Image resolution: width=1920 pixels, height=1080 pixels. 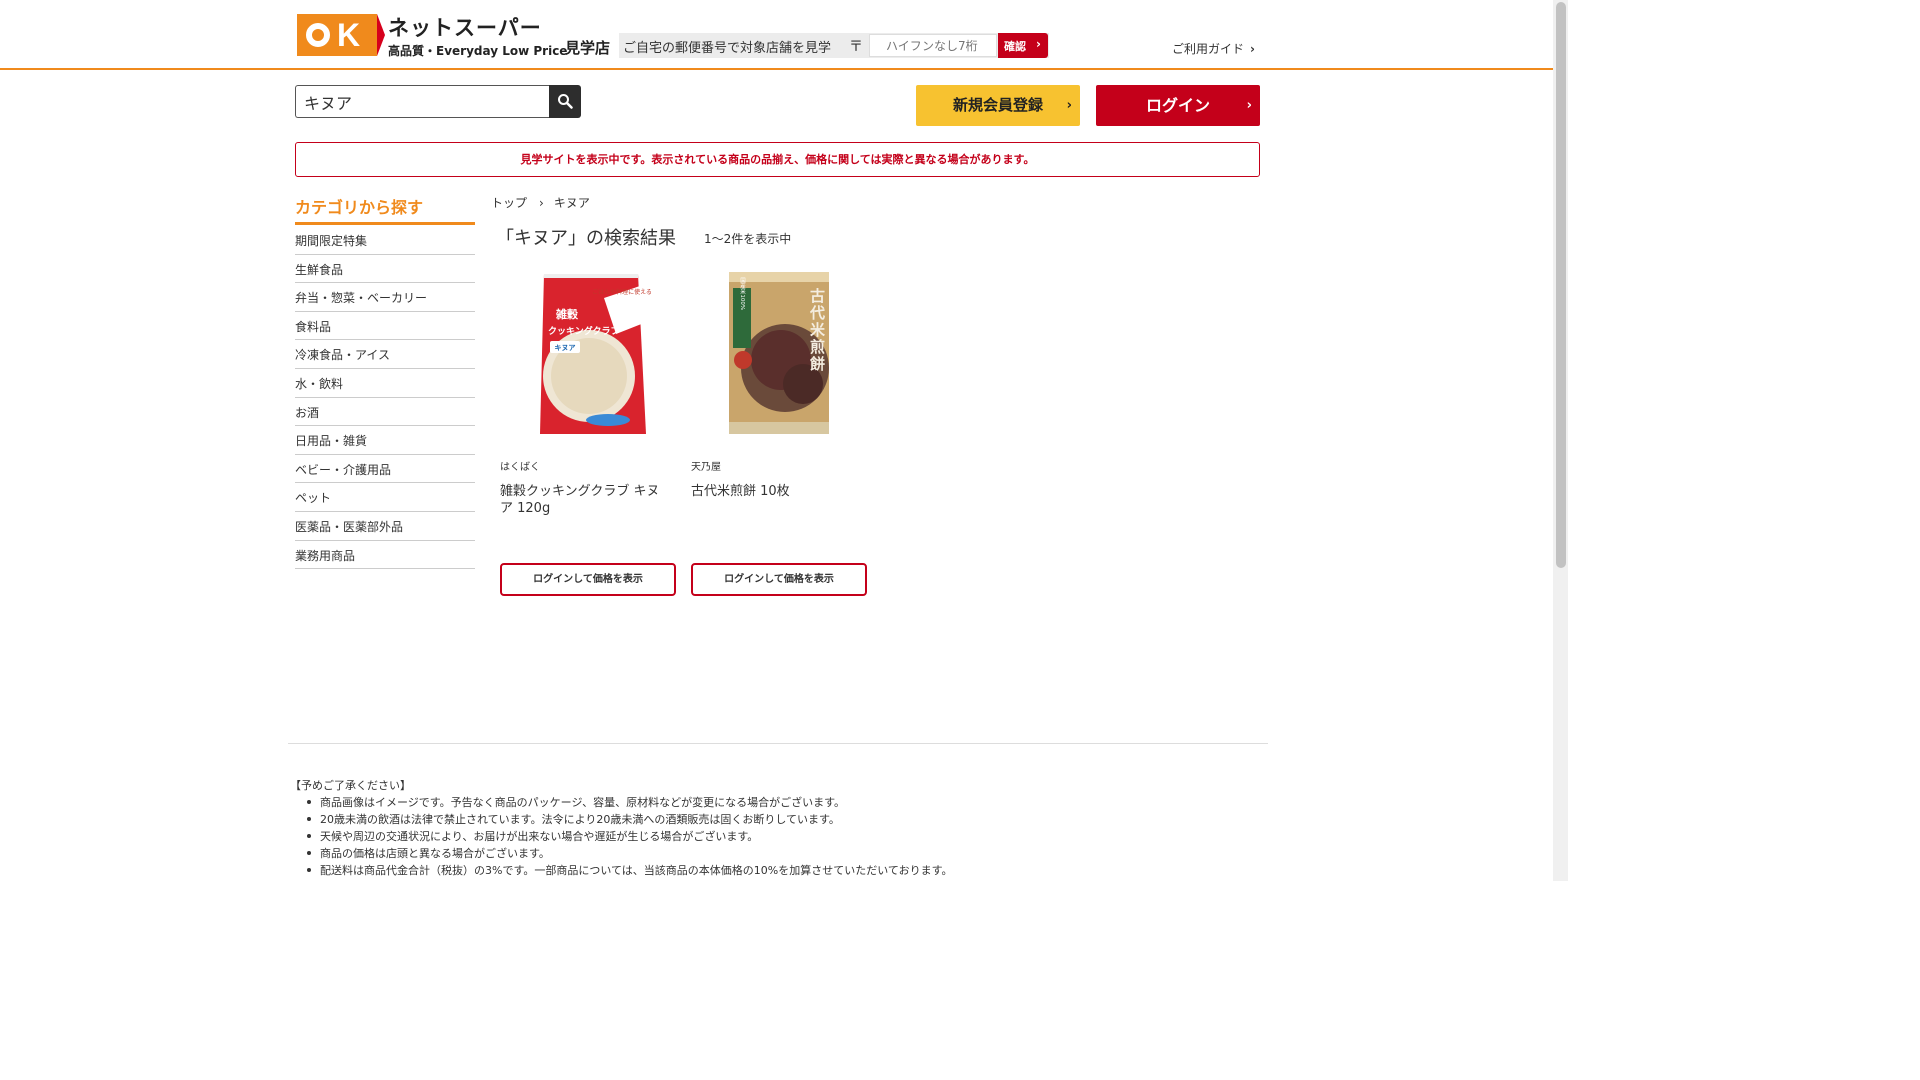 I want to click on category-item: お酒, so click(x=385, y=412).